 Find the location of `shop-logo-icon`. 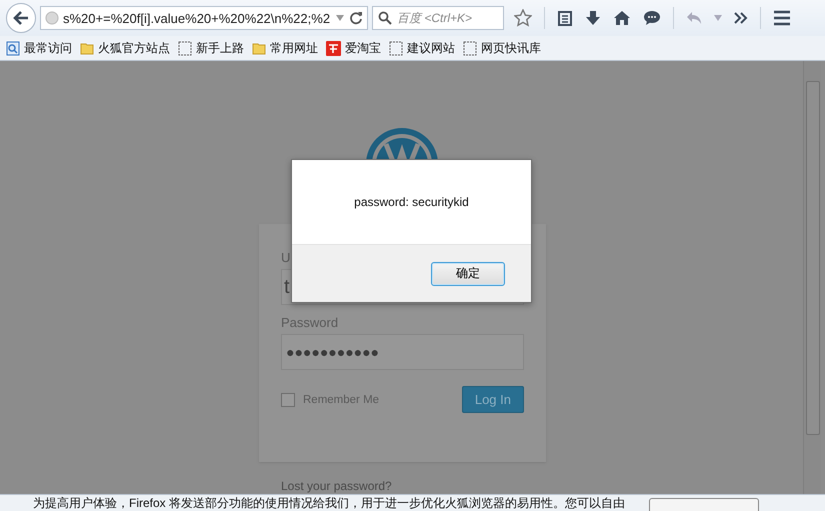

shop-logo-icon is located at coordinates (333, 48).